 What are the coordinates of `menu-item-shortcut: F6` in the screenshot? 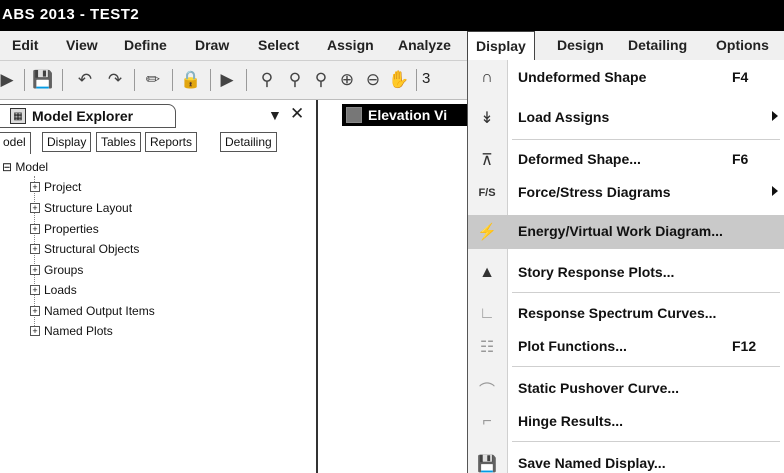 It's located at (740, 159).